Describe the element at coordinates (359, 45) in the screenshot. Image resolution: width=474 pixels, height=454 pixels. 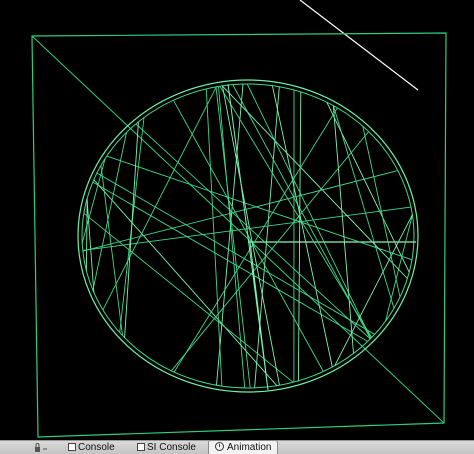
I see `guide-line` at that location.